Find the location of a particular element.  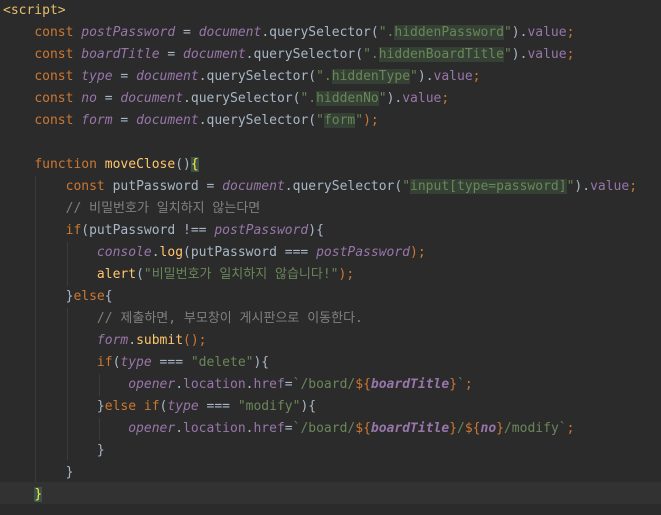

code-line: form.submit(); is located at coordinates (105, 341).